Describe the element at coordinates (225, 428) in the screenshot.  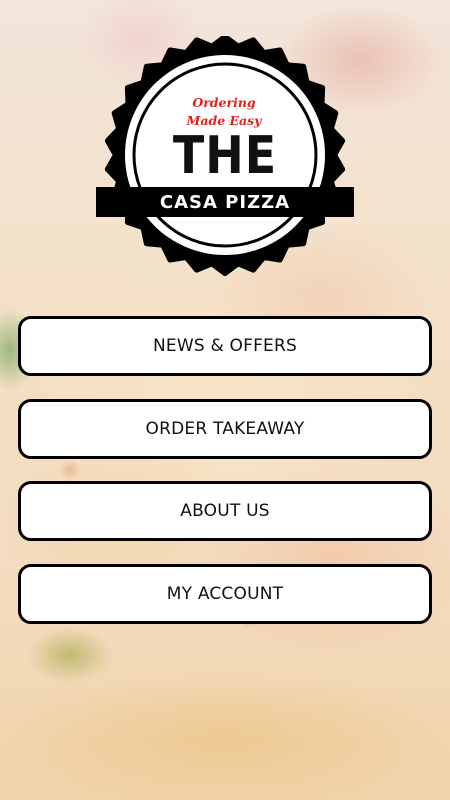
I see `order-takeaway-button: ORDER TAKEAWAY` at that location.